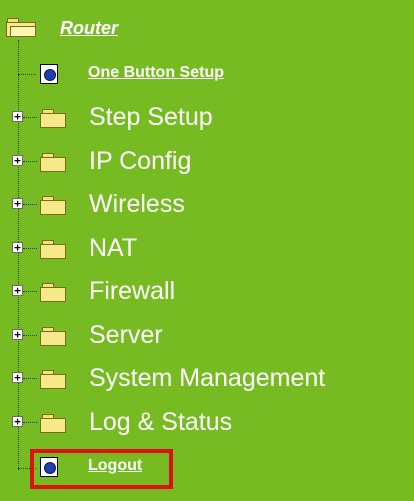 This screenshot has height=501, width=414. Describe the element at coordinates (207, 378) in the screenshot. I see `folder-label: System Management` at that location.